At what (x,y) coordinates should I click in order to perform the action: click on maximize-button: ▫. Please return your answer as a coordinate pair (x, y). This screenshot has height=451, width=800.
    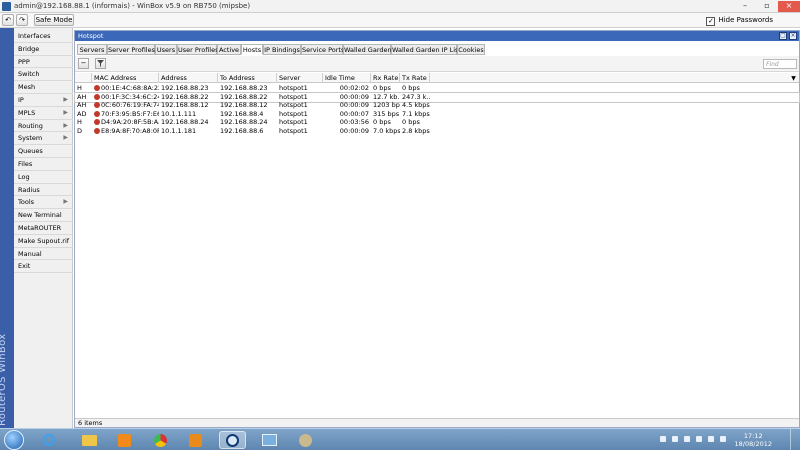
    Looking at the image, I should click on (767, 6).